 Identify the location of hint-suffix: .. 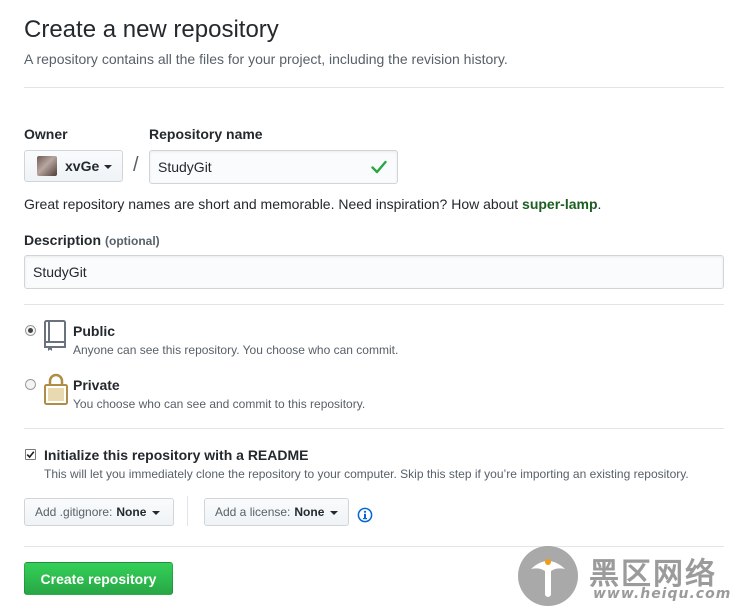
(599, 204).